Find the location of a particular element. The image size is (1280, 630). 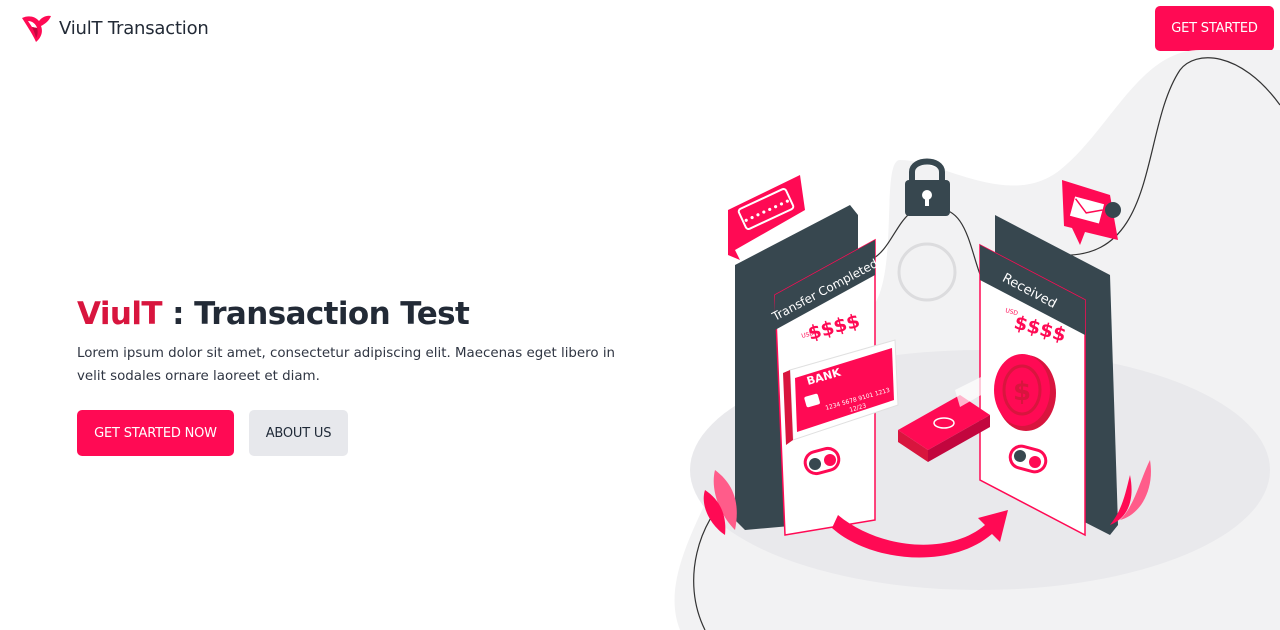

logo-icon is located at coordinates (36, 28).